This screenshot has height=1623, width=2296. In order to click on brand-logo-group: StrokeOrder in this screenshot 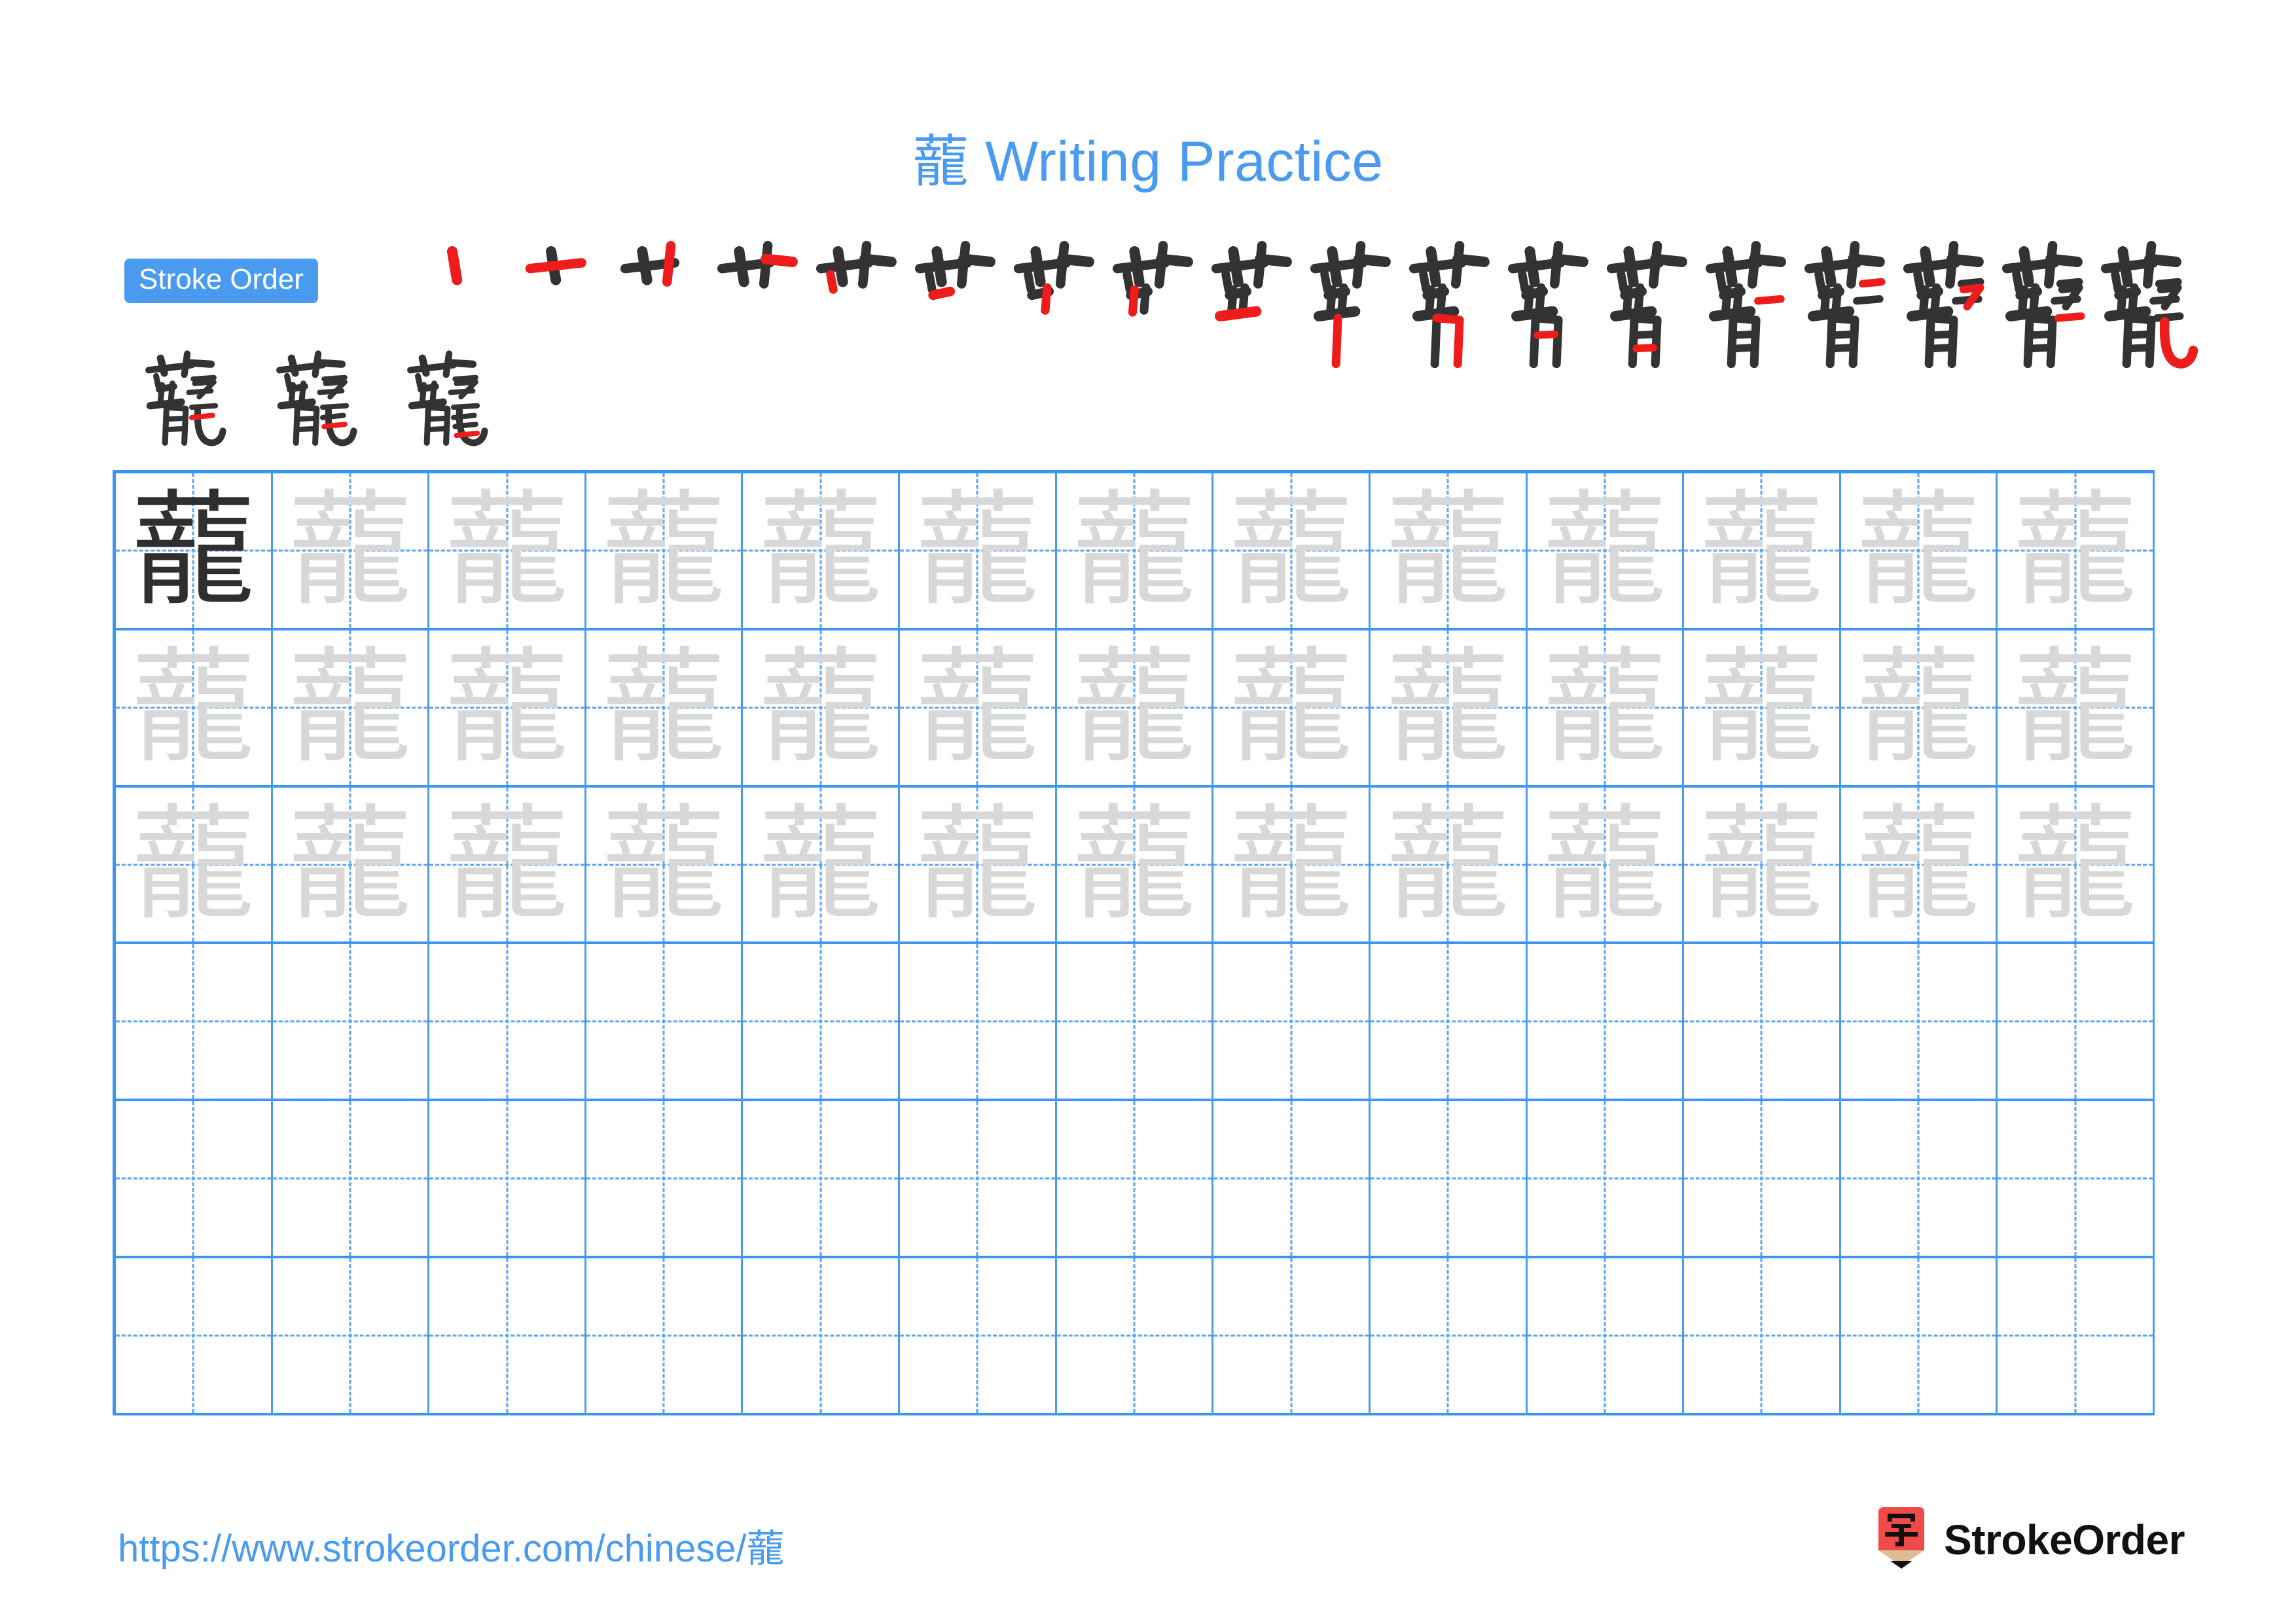, I will do `click(2029, 1540)`.